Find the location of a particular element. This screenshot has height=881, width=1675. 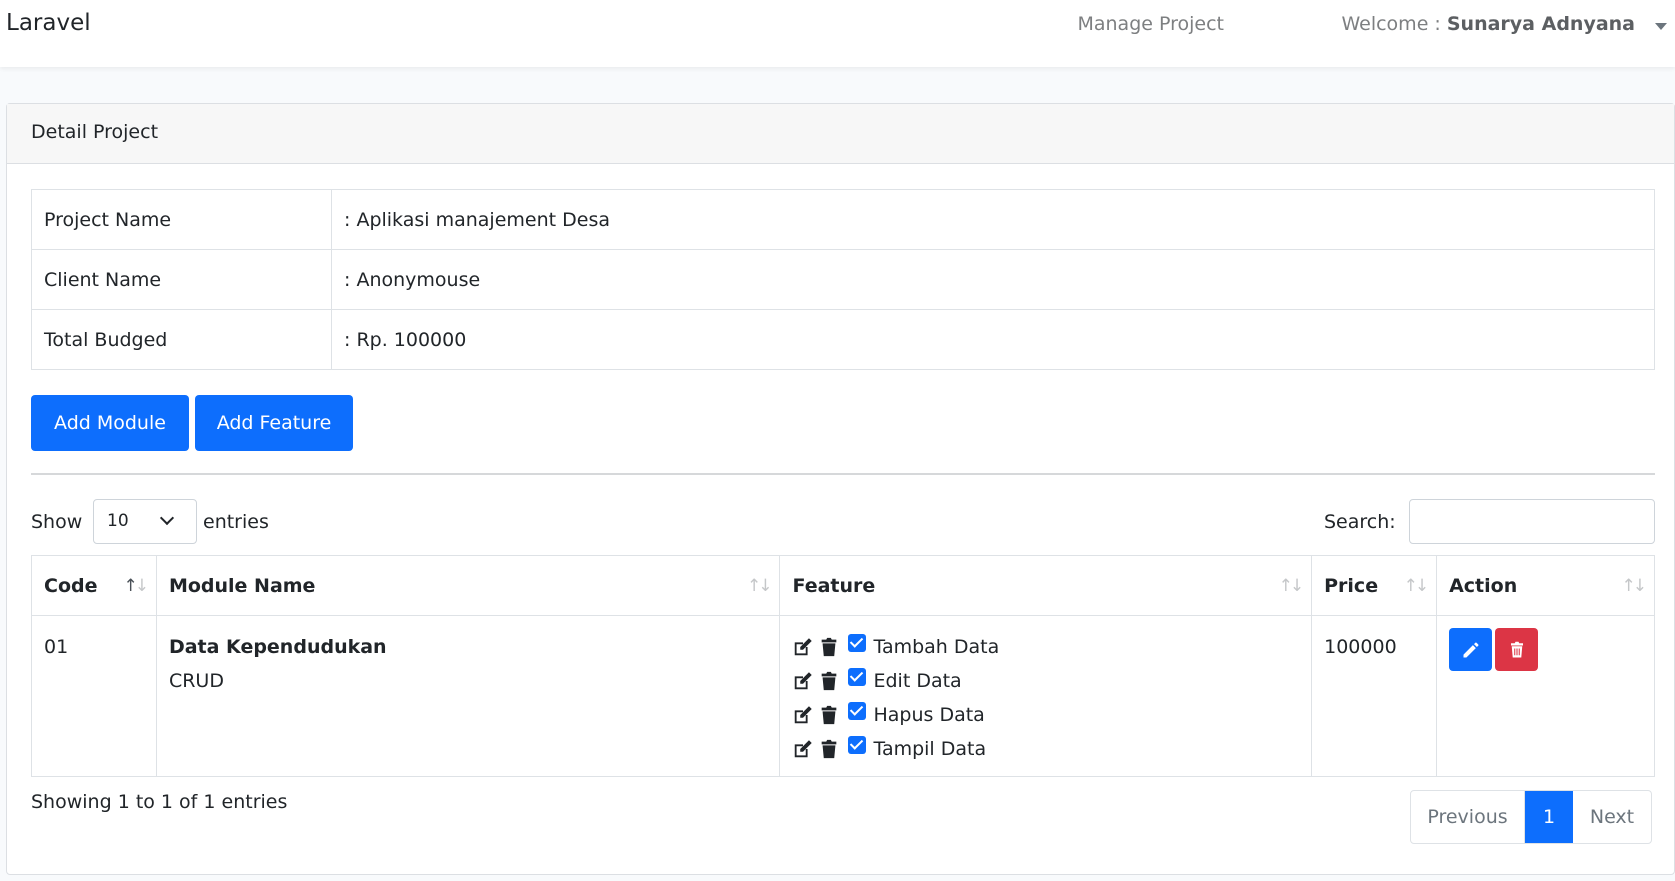

column-header-feature: Feature ↑↓ is located at coordinates (1046, 585).